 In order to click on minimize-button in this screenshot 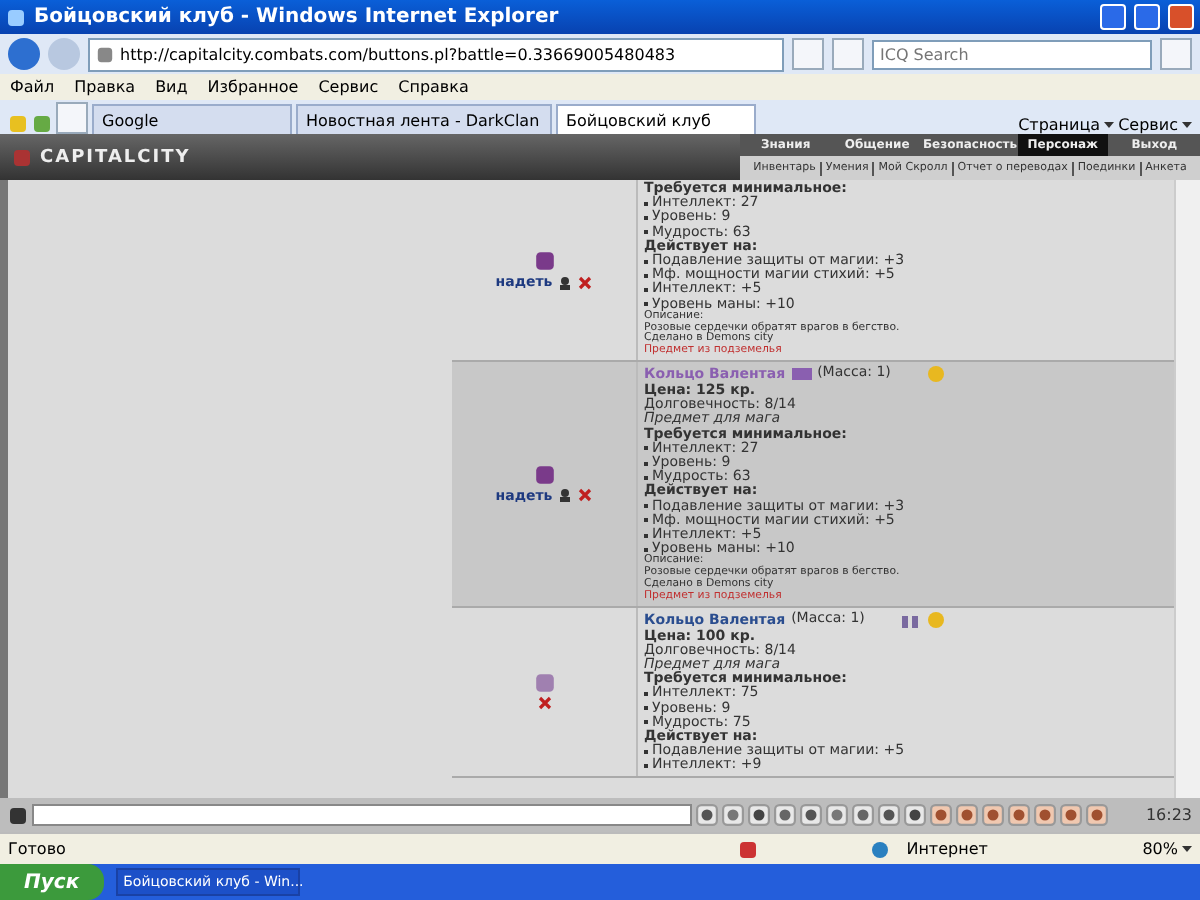, I will do `click(1113, 17)`.